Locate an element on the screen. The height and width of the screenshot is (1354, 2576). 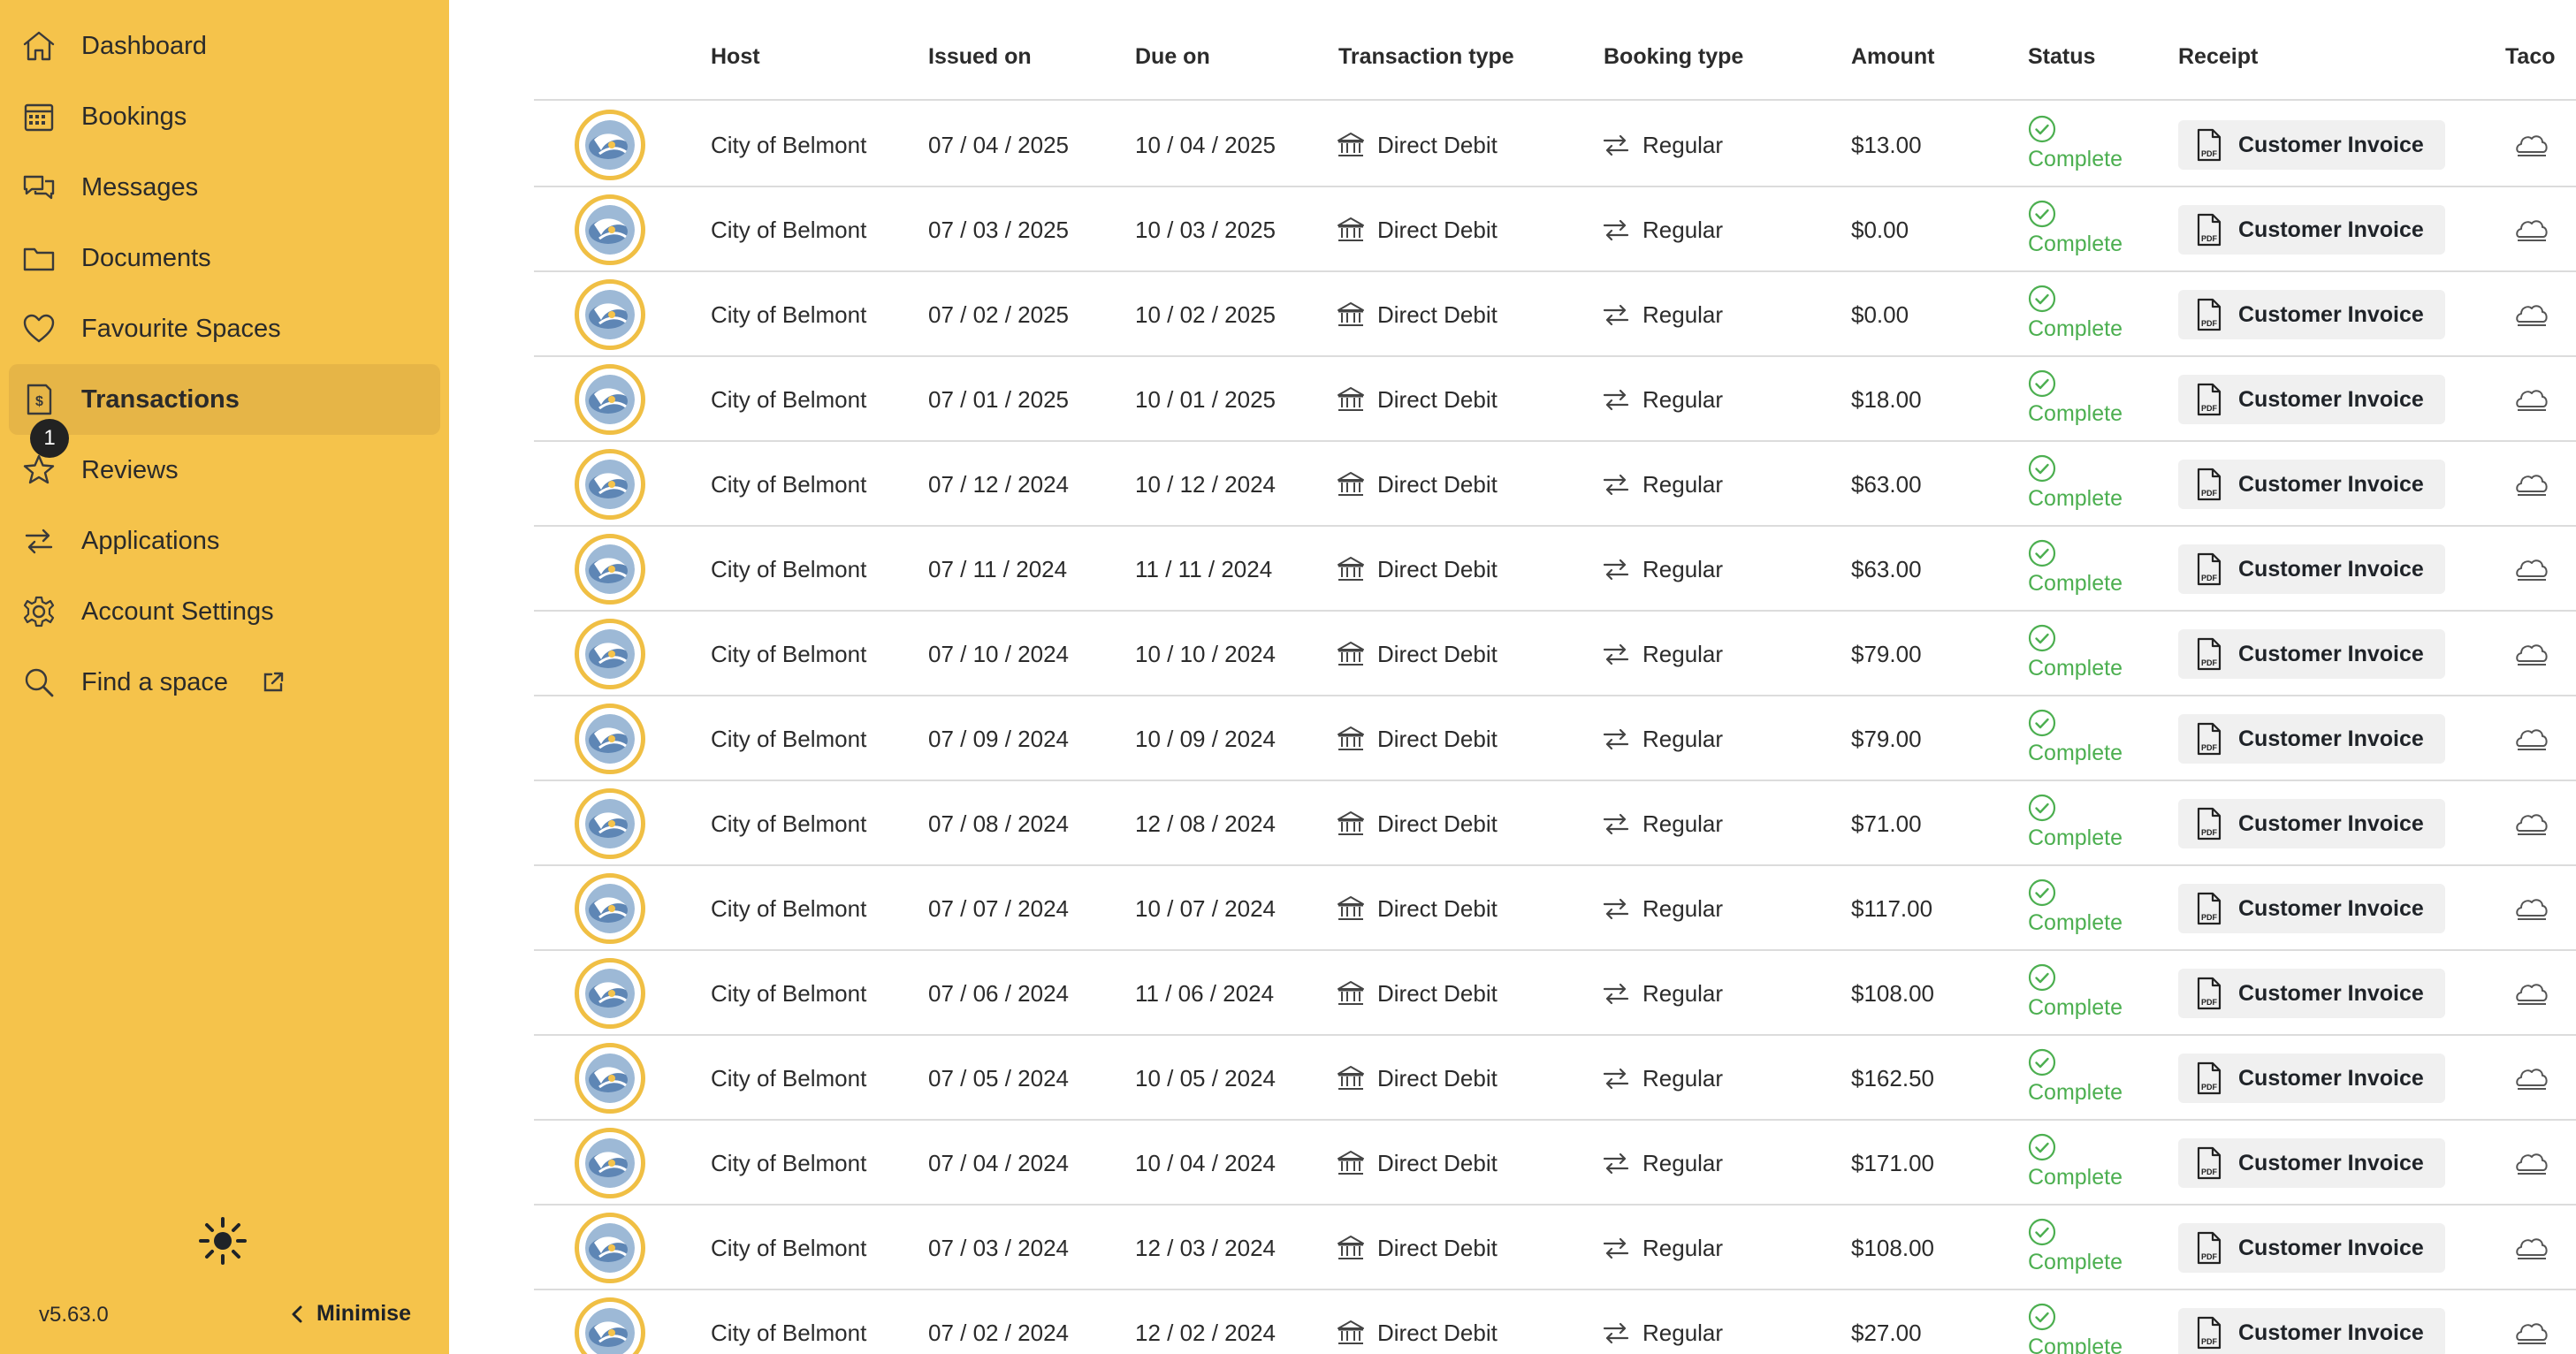
sidebar-item-messages: Messages is located at coordinates (224, 188).